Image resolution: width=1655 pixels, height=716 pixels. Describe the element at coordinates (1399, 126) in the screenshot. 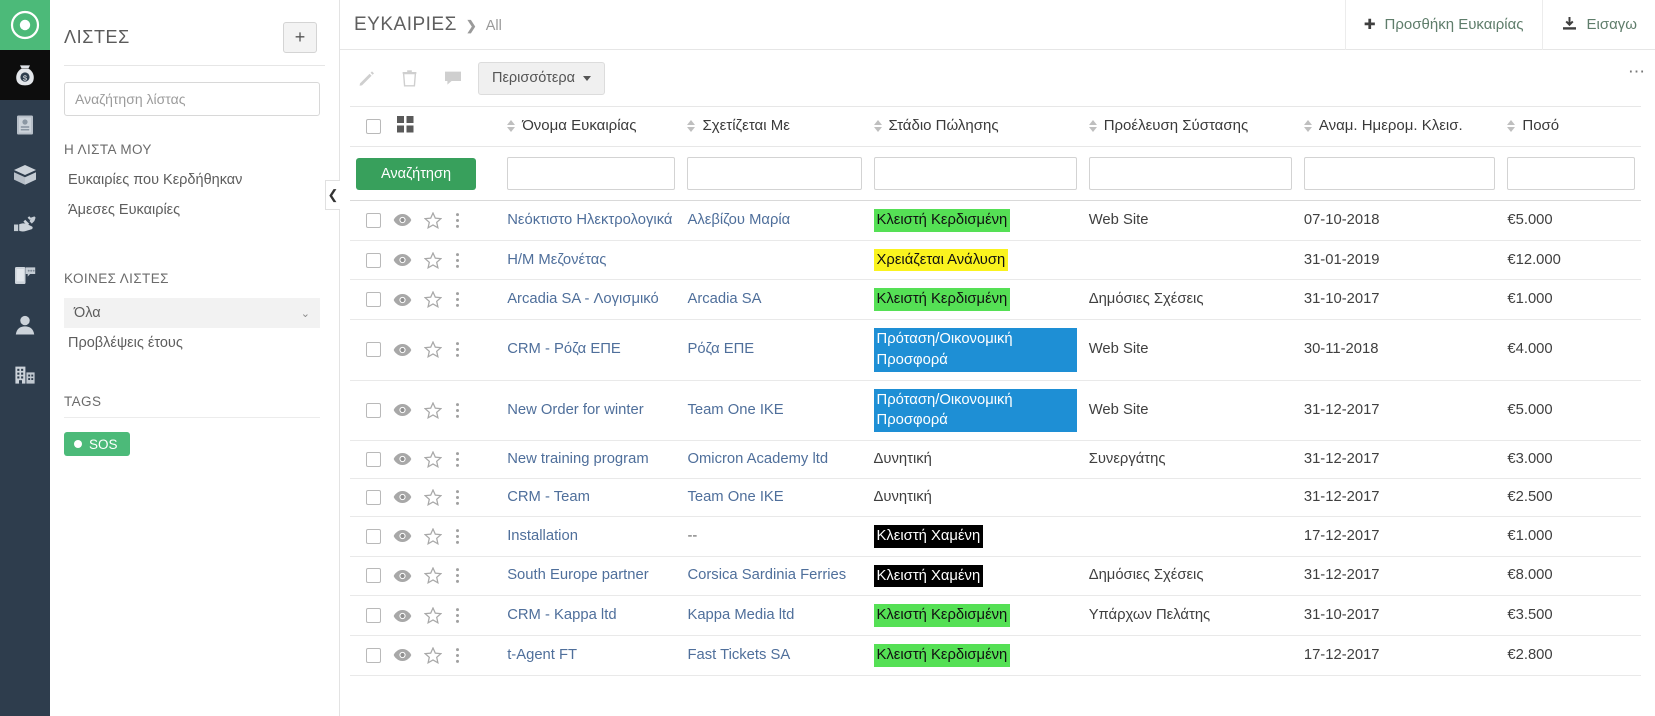

I see `column-header-close-date: Αναμ. Ημερομ. Κλεισ.` at that location.